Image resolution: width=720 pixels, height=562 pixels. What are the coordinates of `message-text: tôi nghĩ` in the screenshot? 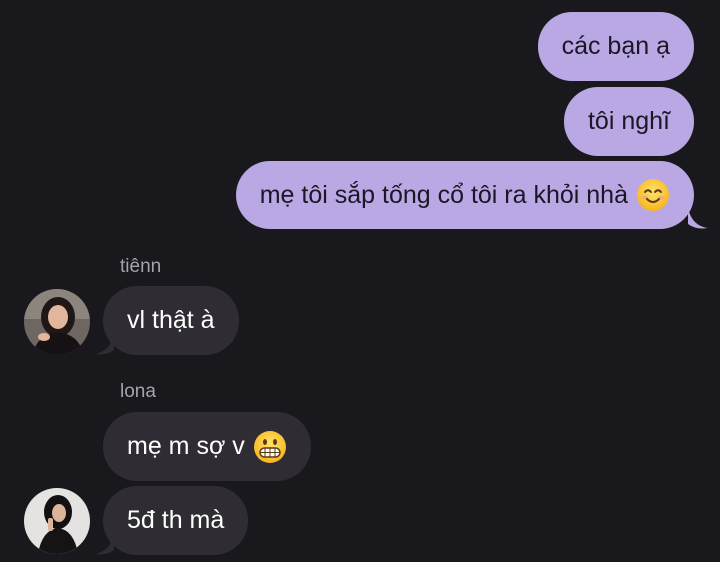 It's located at (628, 121).